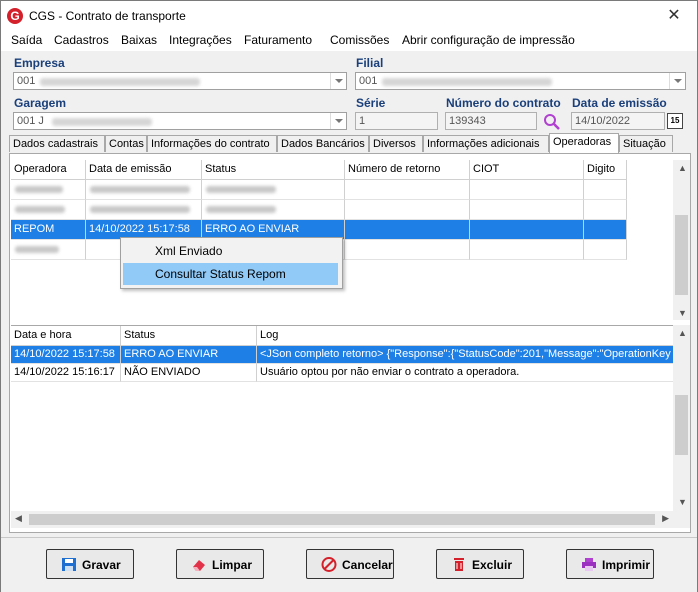 Image resolution: width=698 pixels, height=592 pixels. Describe the element at coordinates (492, 565) in the screenshot. I see `excluir-label: Excluir` at that location.